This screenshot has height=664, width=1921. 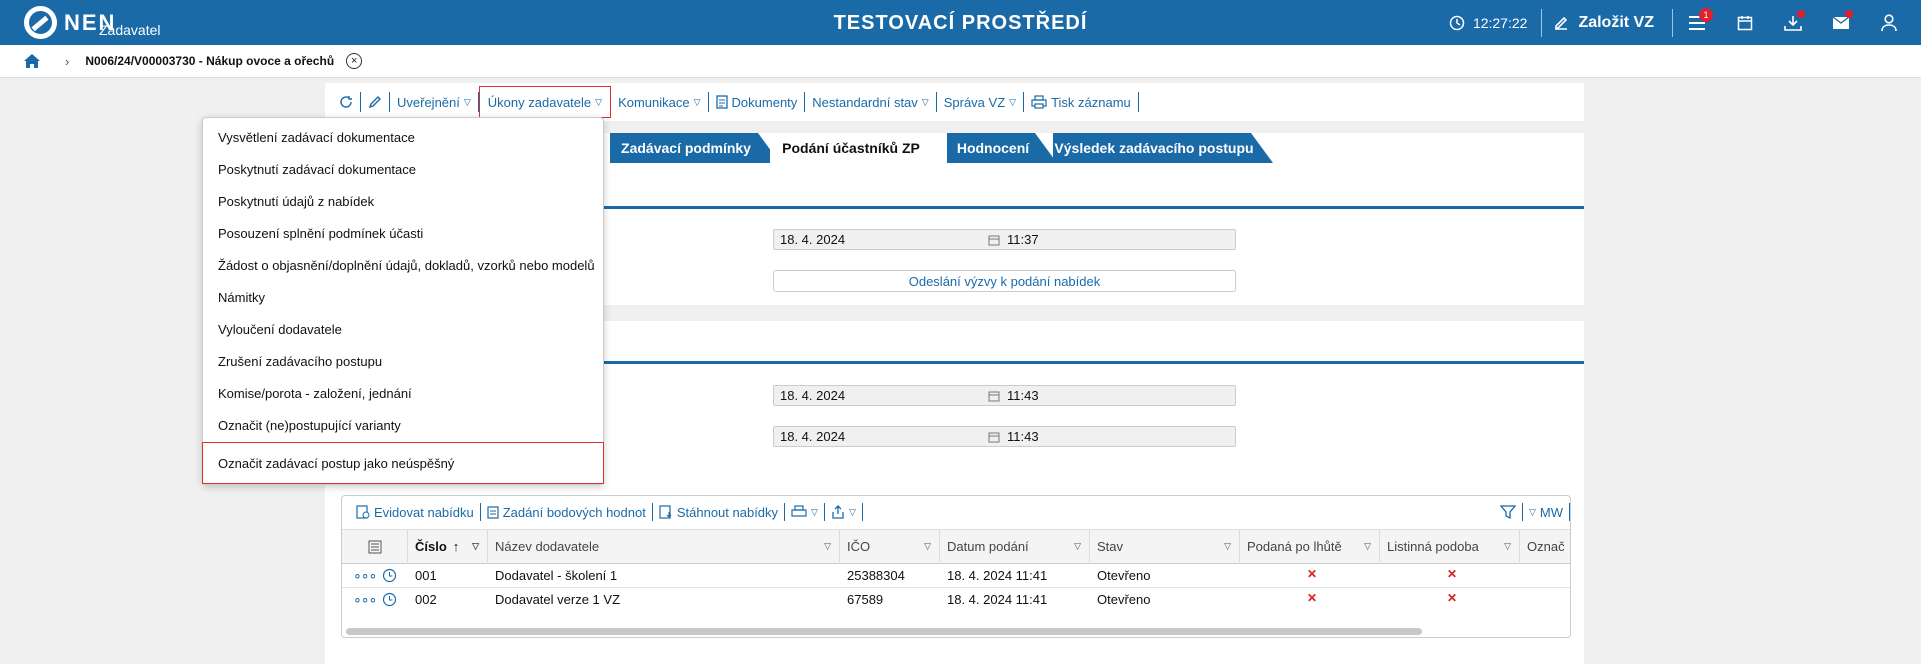 I want to click on toolbar-vz-management: Správa VZ ▽, so click(x=981, y=102).